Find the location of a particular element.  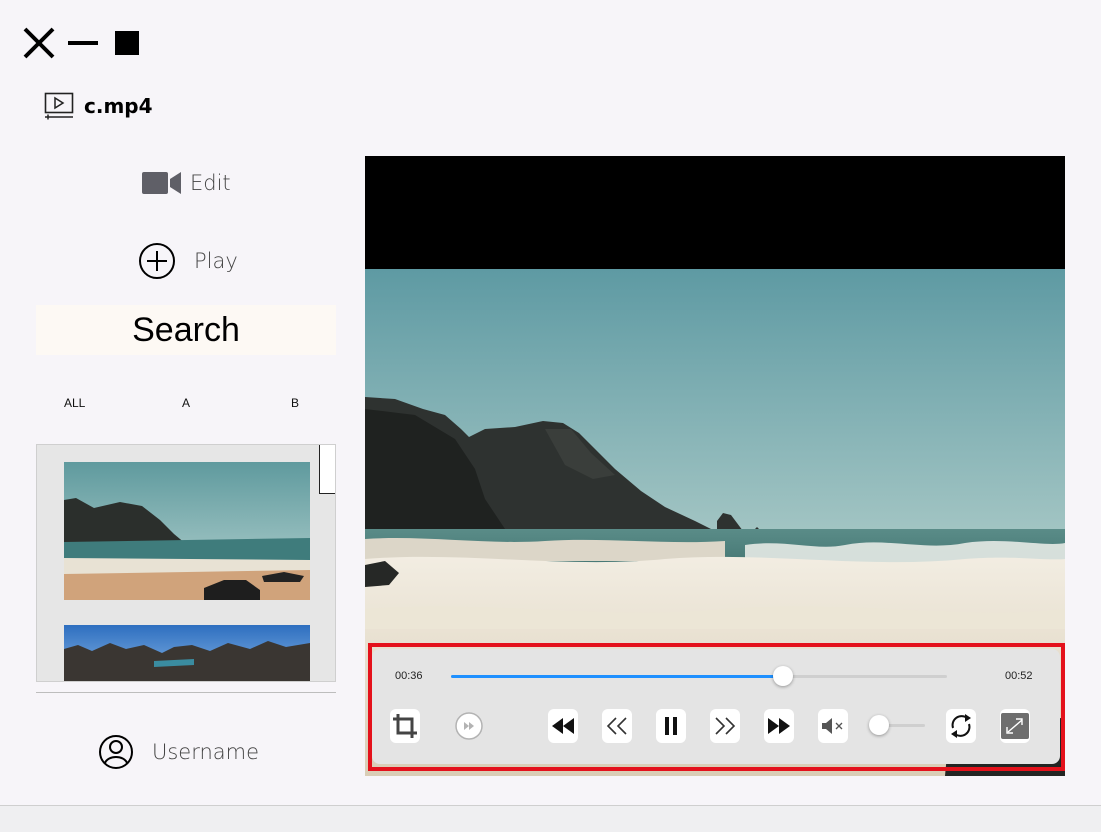

filter-all: ALL is located at coordinates (74, 403).